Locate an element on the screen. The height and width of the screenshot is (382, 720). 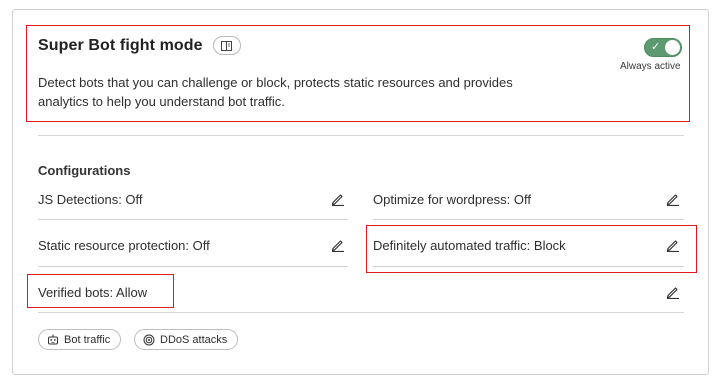
page-title: Super Bot fight mode is located at coordinates (120, 45).